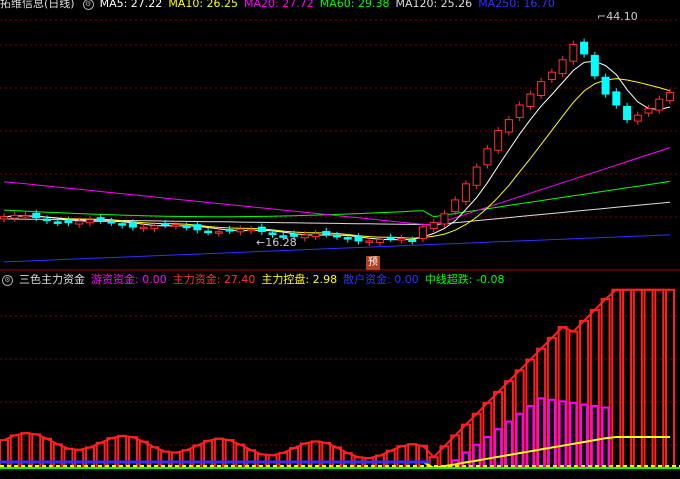 The image size is (680, 479). Describe the element at coordinates (37, 5) in the screenshot. I see `stock-title: 拓维信息(日线)` at that location.